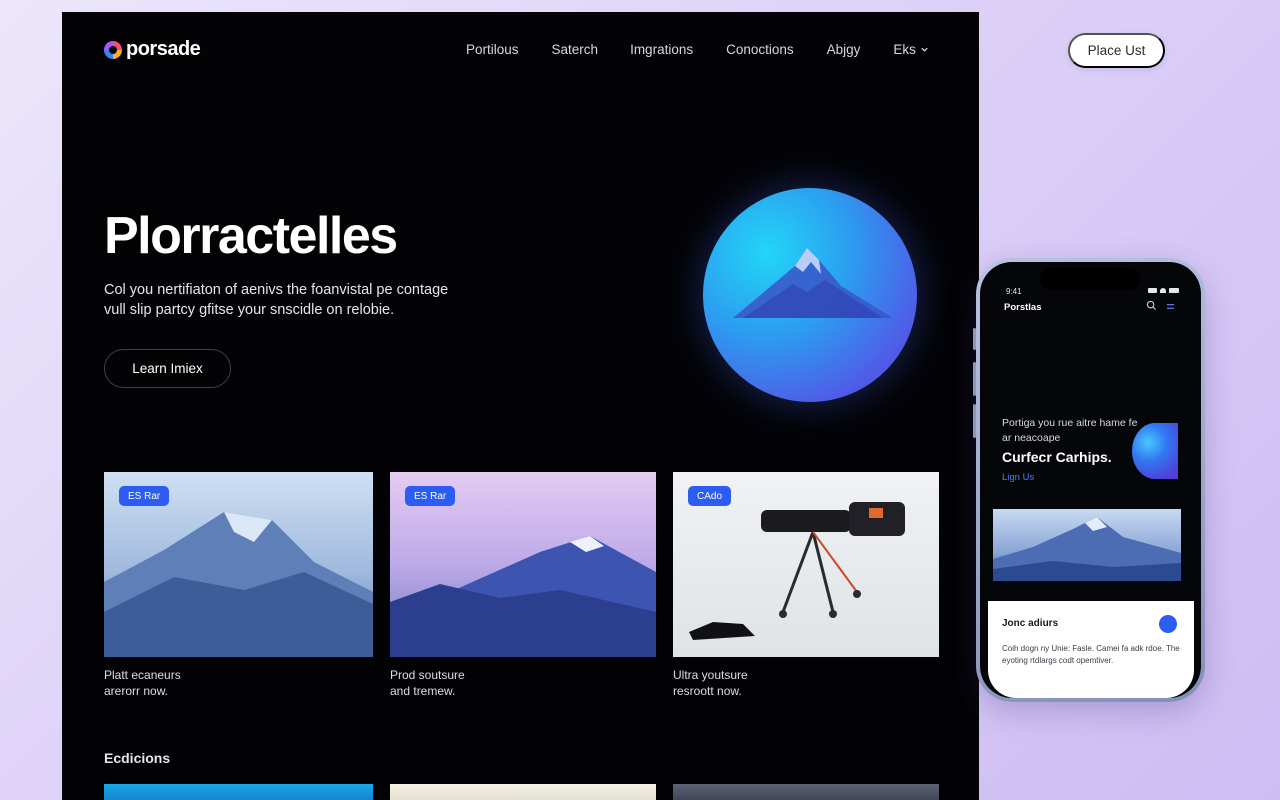 The image size is (1280, 800). I want to click on phone-mountain-image, so click(1087, 545).